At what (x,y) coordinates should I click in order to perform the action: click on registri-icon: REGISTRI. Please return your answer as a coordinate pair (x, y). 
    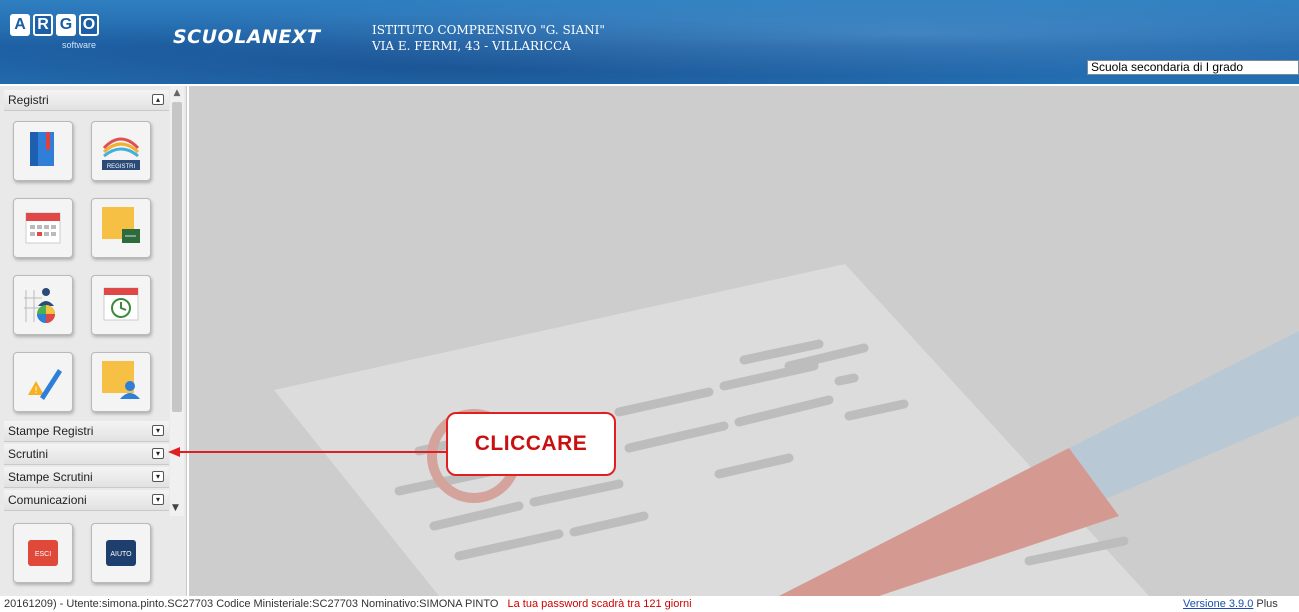
    Looking at the image, I should click on (121, 153).